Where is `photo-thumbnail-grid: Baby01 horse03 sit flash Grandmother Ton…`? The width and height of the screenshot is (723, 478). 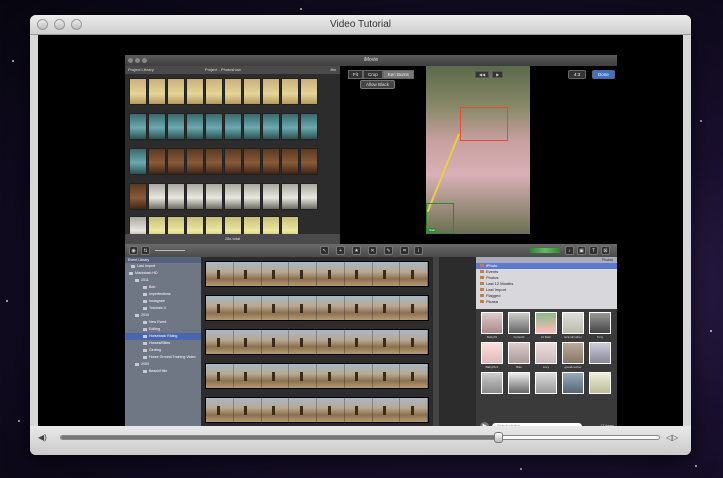
photo-thumbnail-grid: Baby01 horse03 sit flash Grandmother Ton… is located at coordinates (547, 353).